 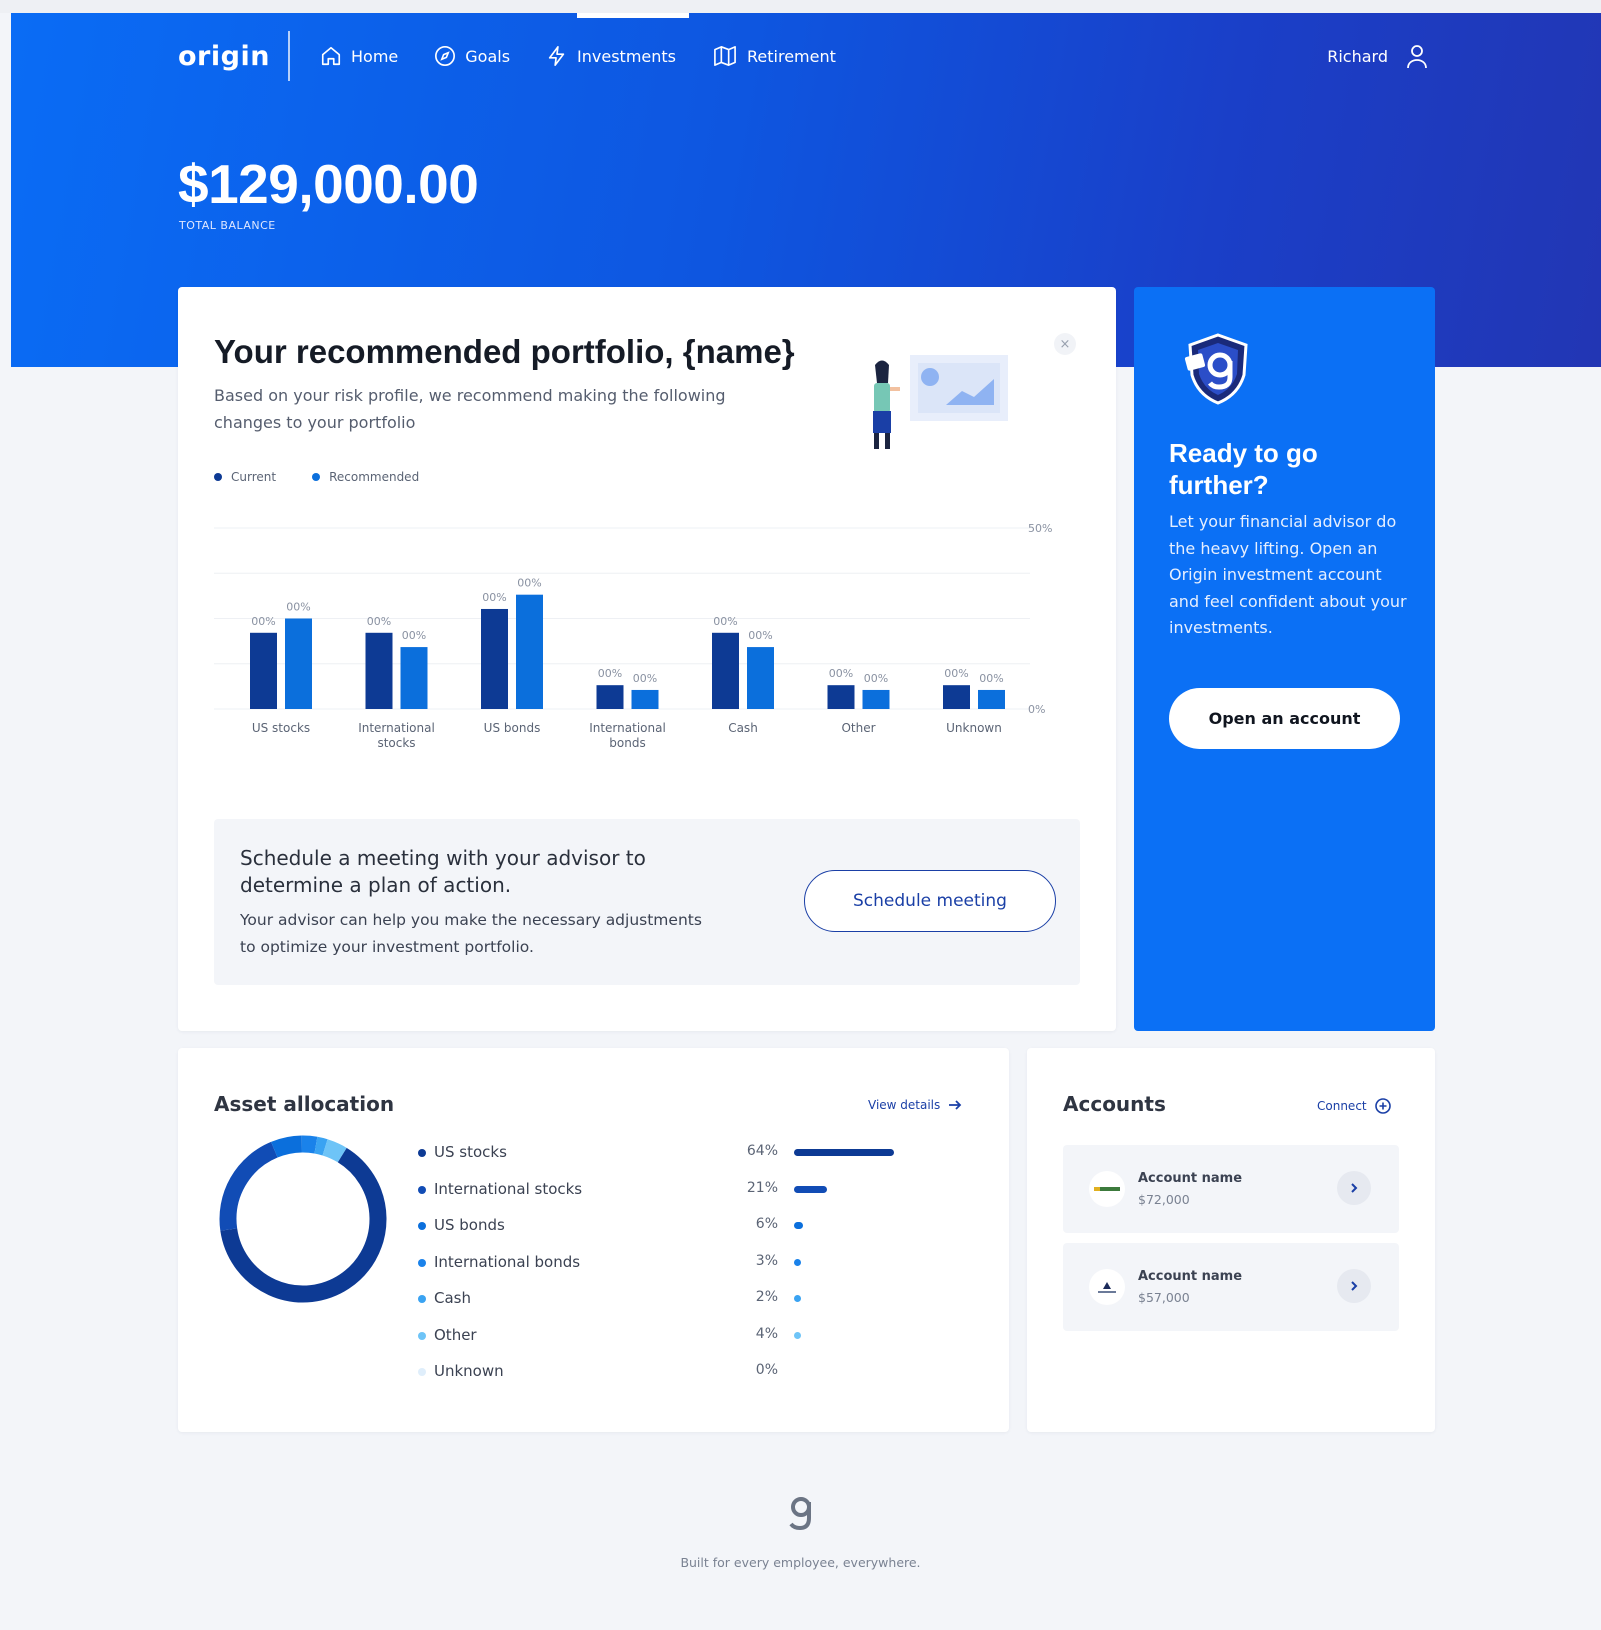 What do you see at coordinates (930, 901) in the screenshot?
I see `schedule-meeting-button: Schedule meeting` at bounding box center [930, 901].